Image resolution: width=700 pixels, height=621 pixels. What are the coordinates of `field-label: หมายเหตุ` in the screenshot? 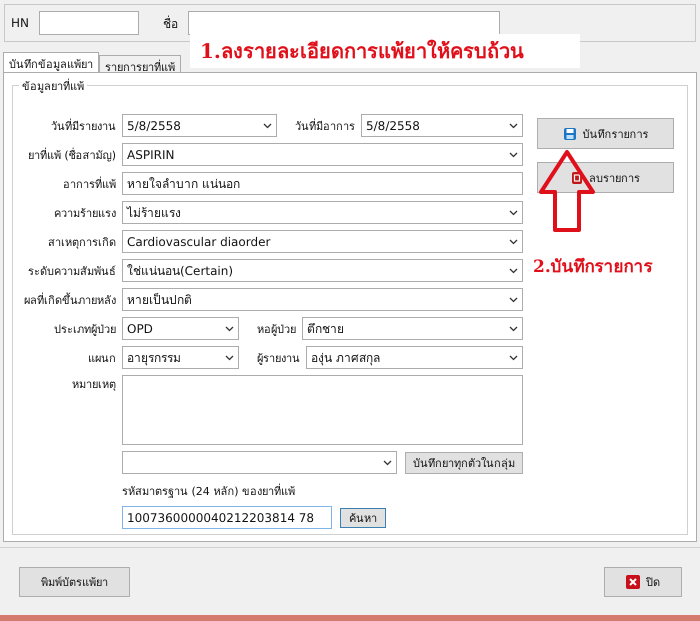 It's located at (93, 385).